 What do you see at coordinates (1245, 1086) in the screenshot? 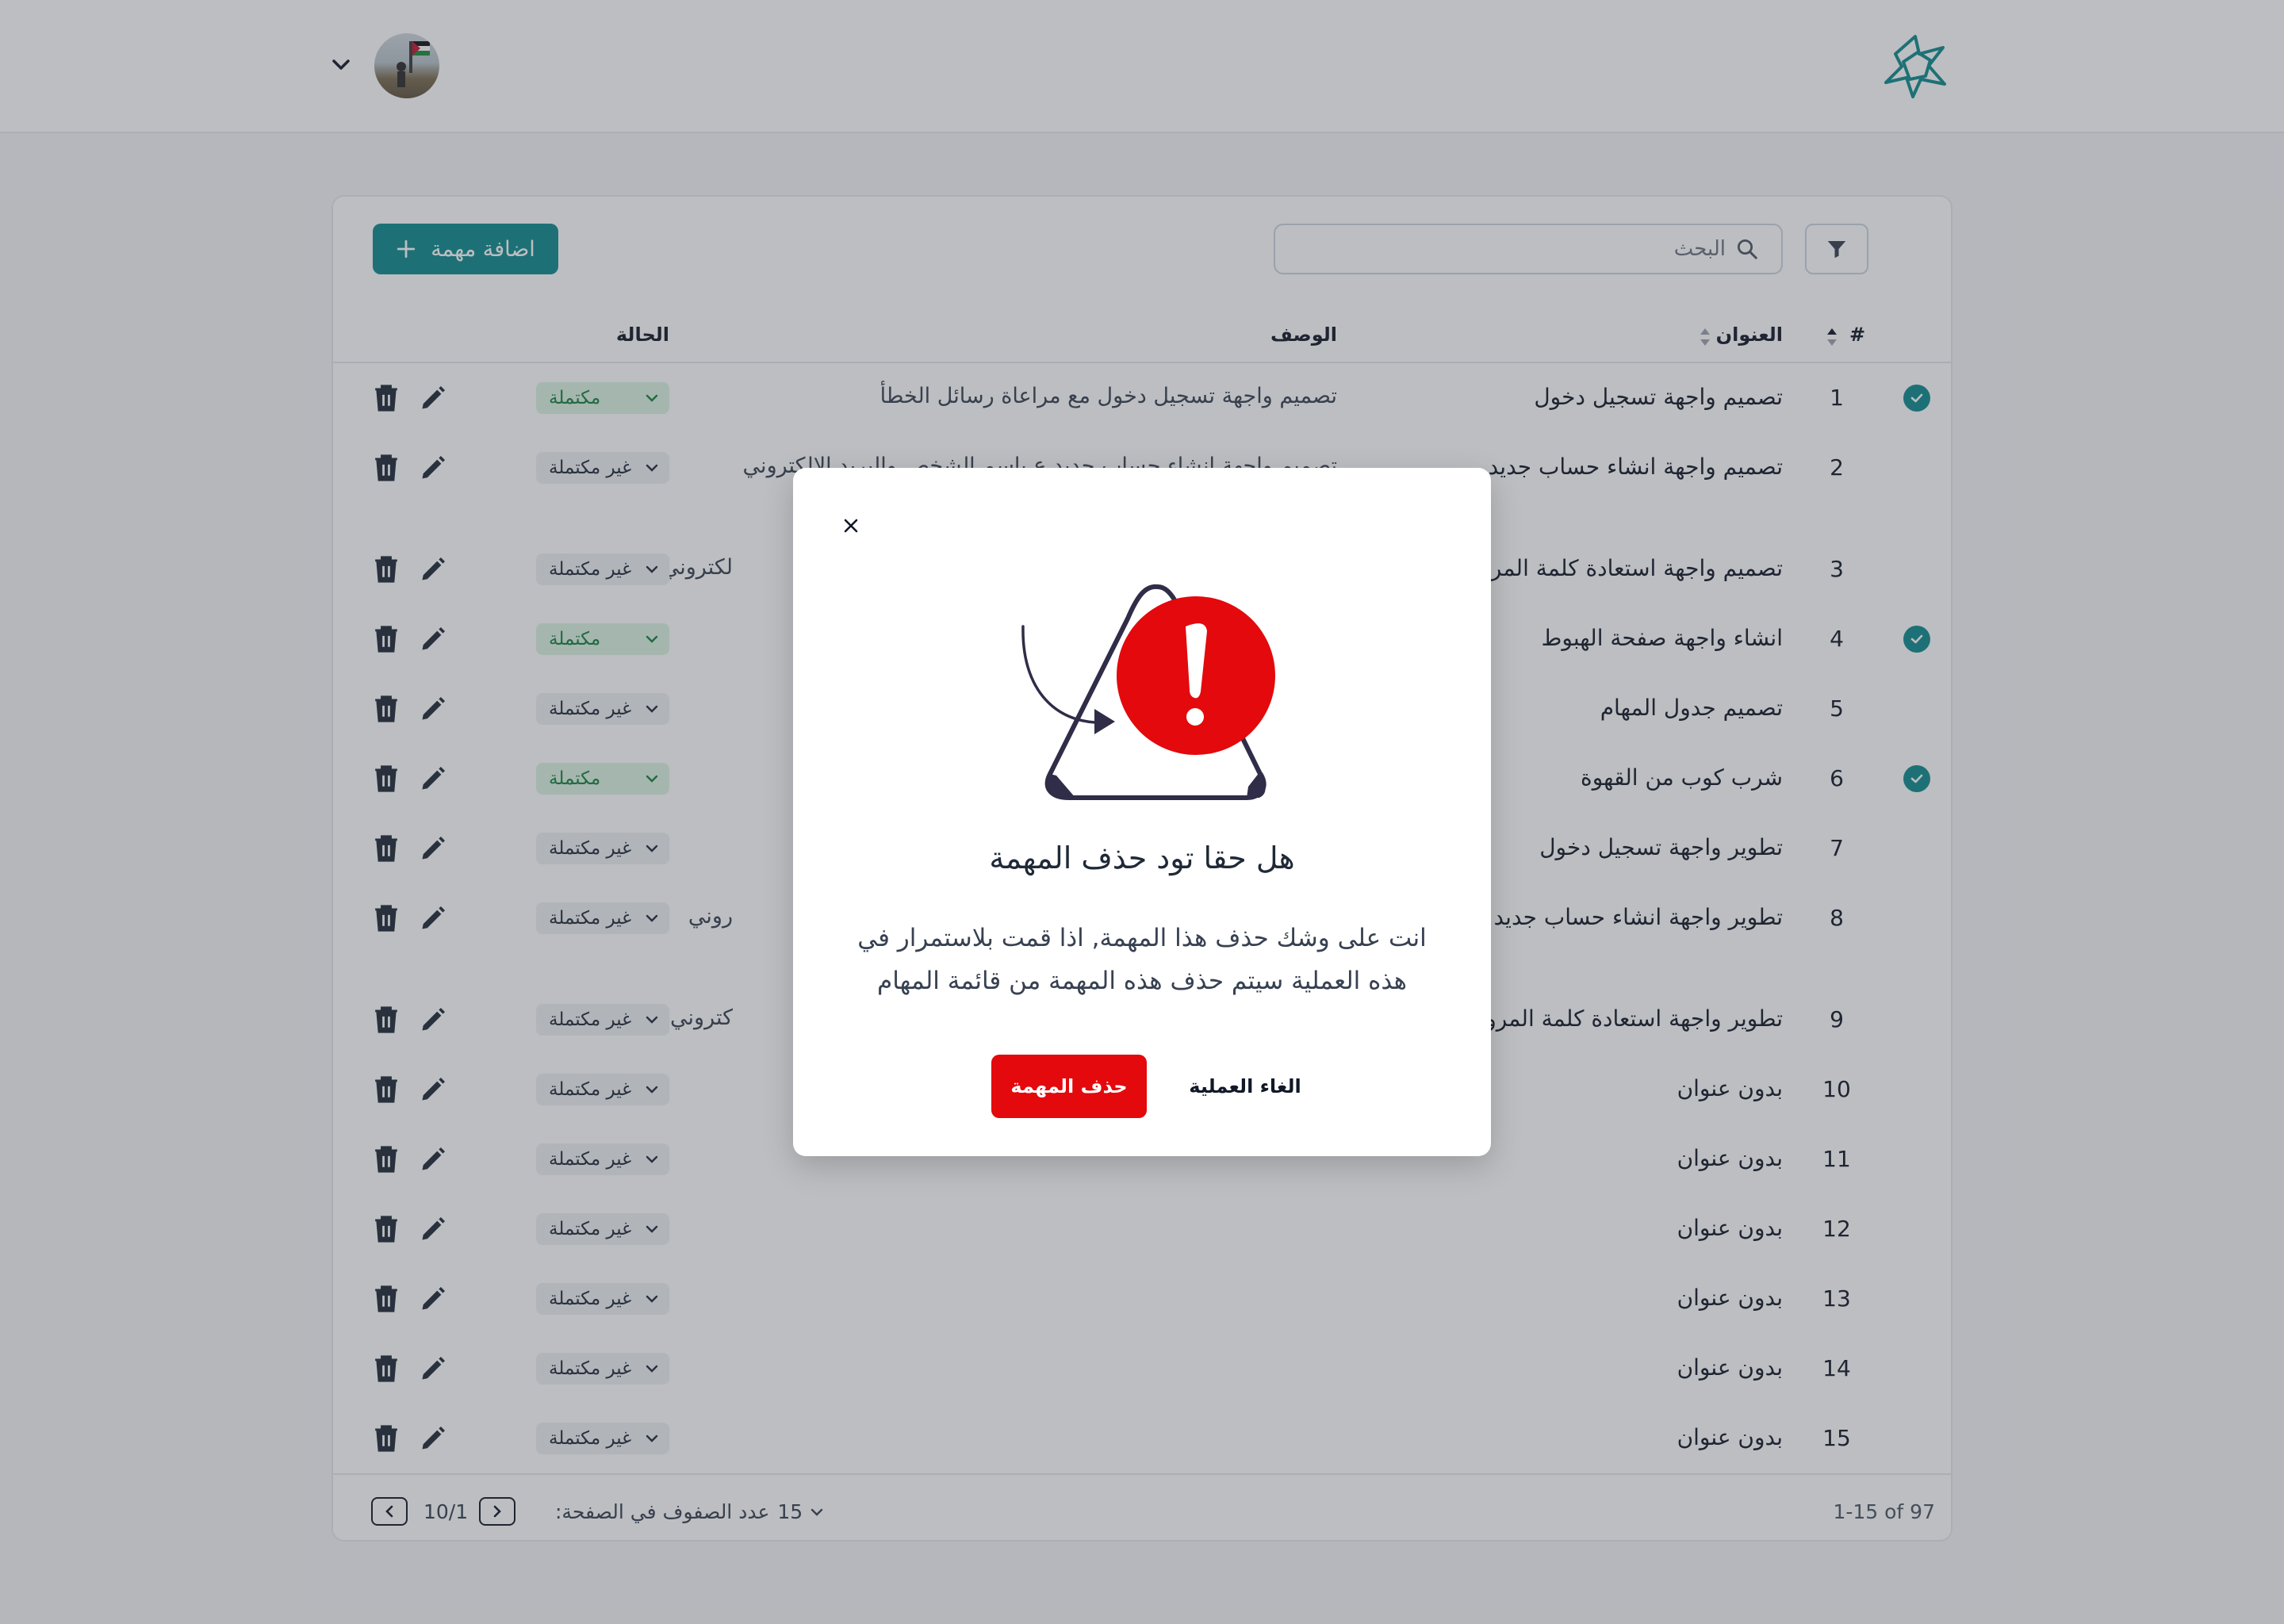
I see `cancel-button: الغاء العملية` at bounding box center [1245, 1086].